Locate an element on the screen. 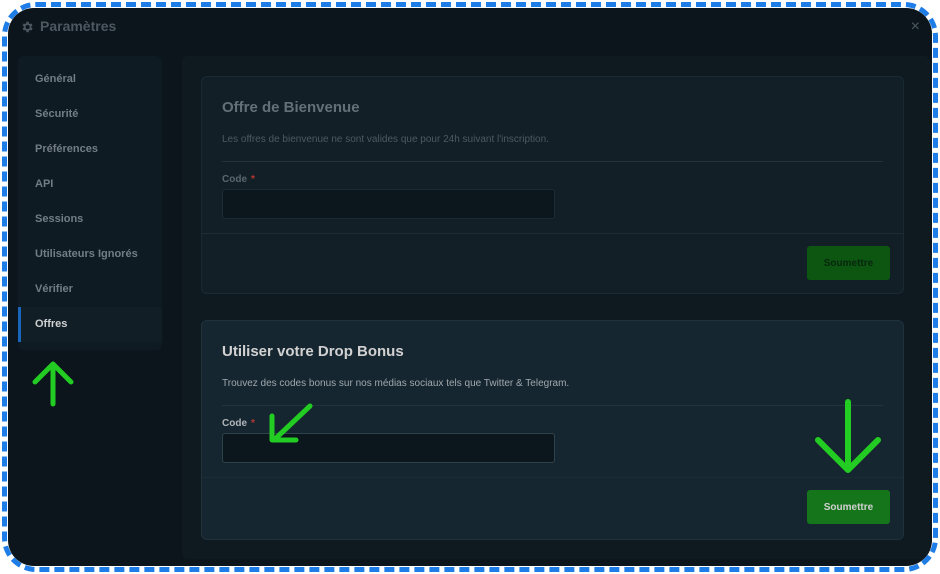  welcome-submit-button: Soumettre is located at coordinates (848, 263).